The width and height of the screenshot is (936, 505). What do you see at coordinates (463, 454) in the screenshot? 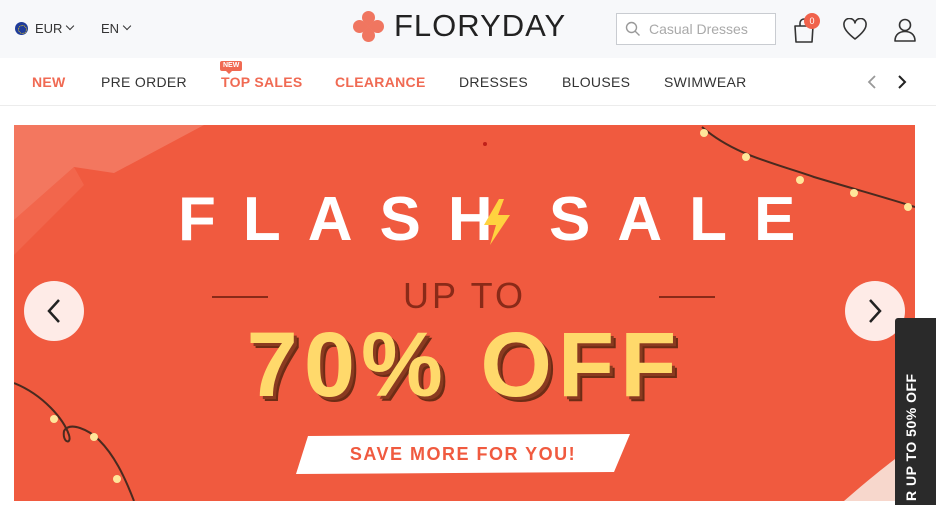
I see `ribbon-text: SAVE MORE FOR YOU!` at bounding box center [463, 454].